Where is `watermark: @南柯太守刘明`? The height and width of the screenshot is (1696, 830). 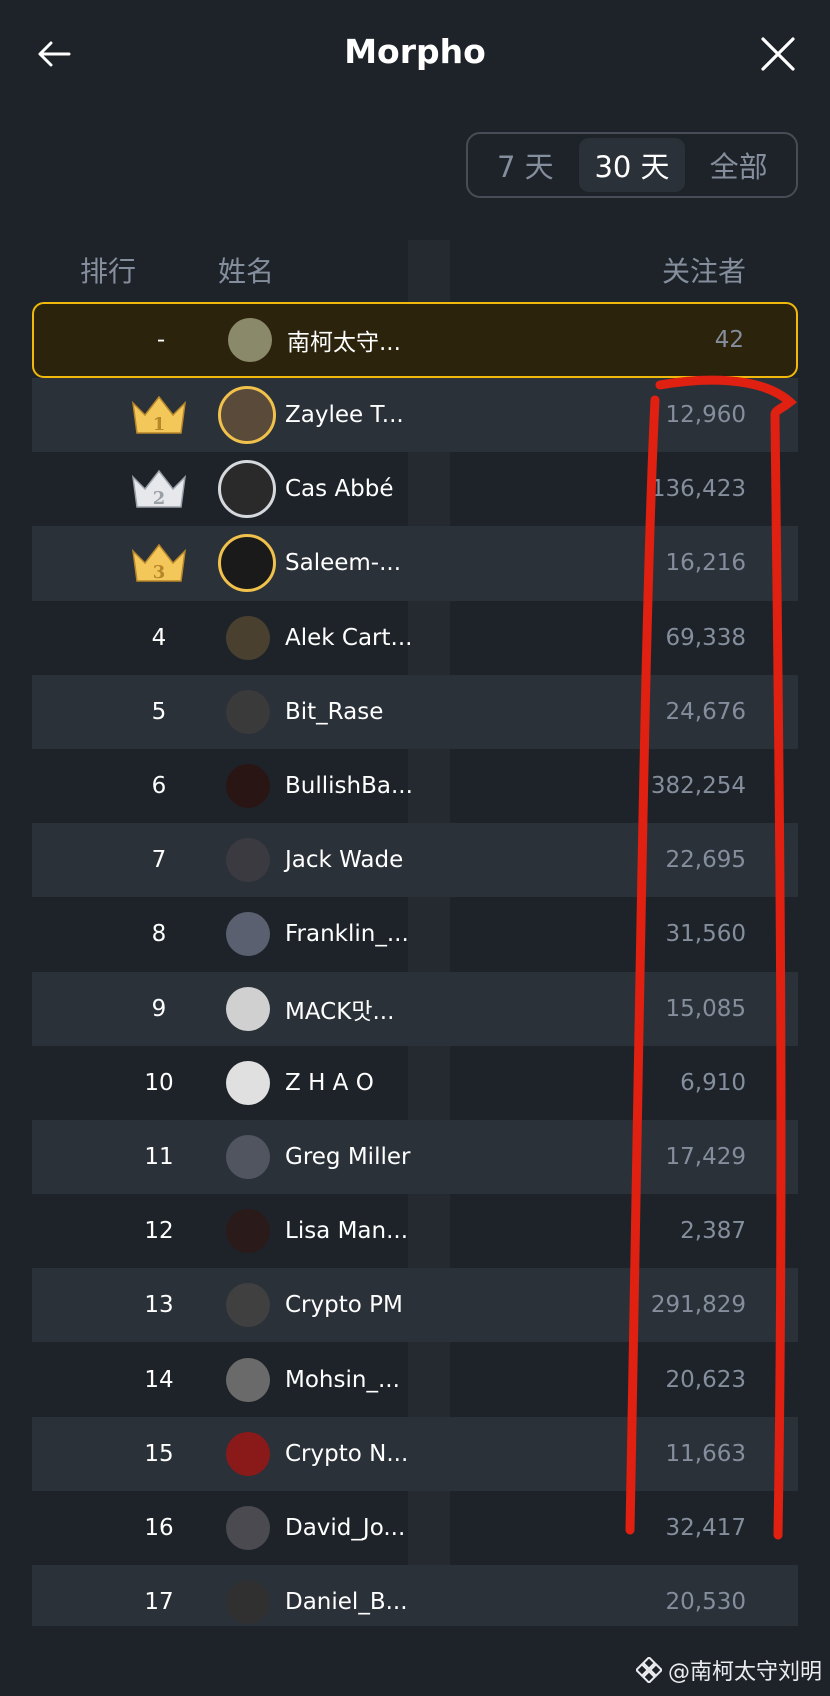 watermark: @南柯太守刘明 is located at coordinates (728, 1670).